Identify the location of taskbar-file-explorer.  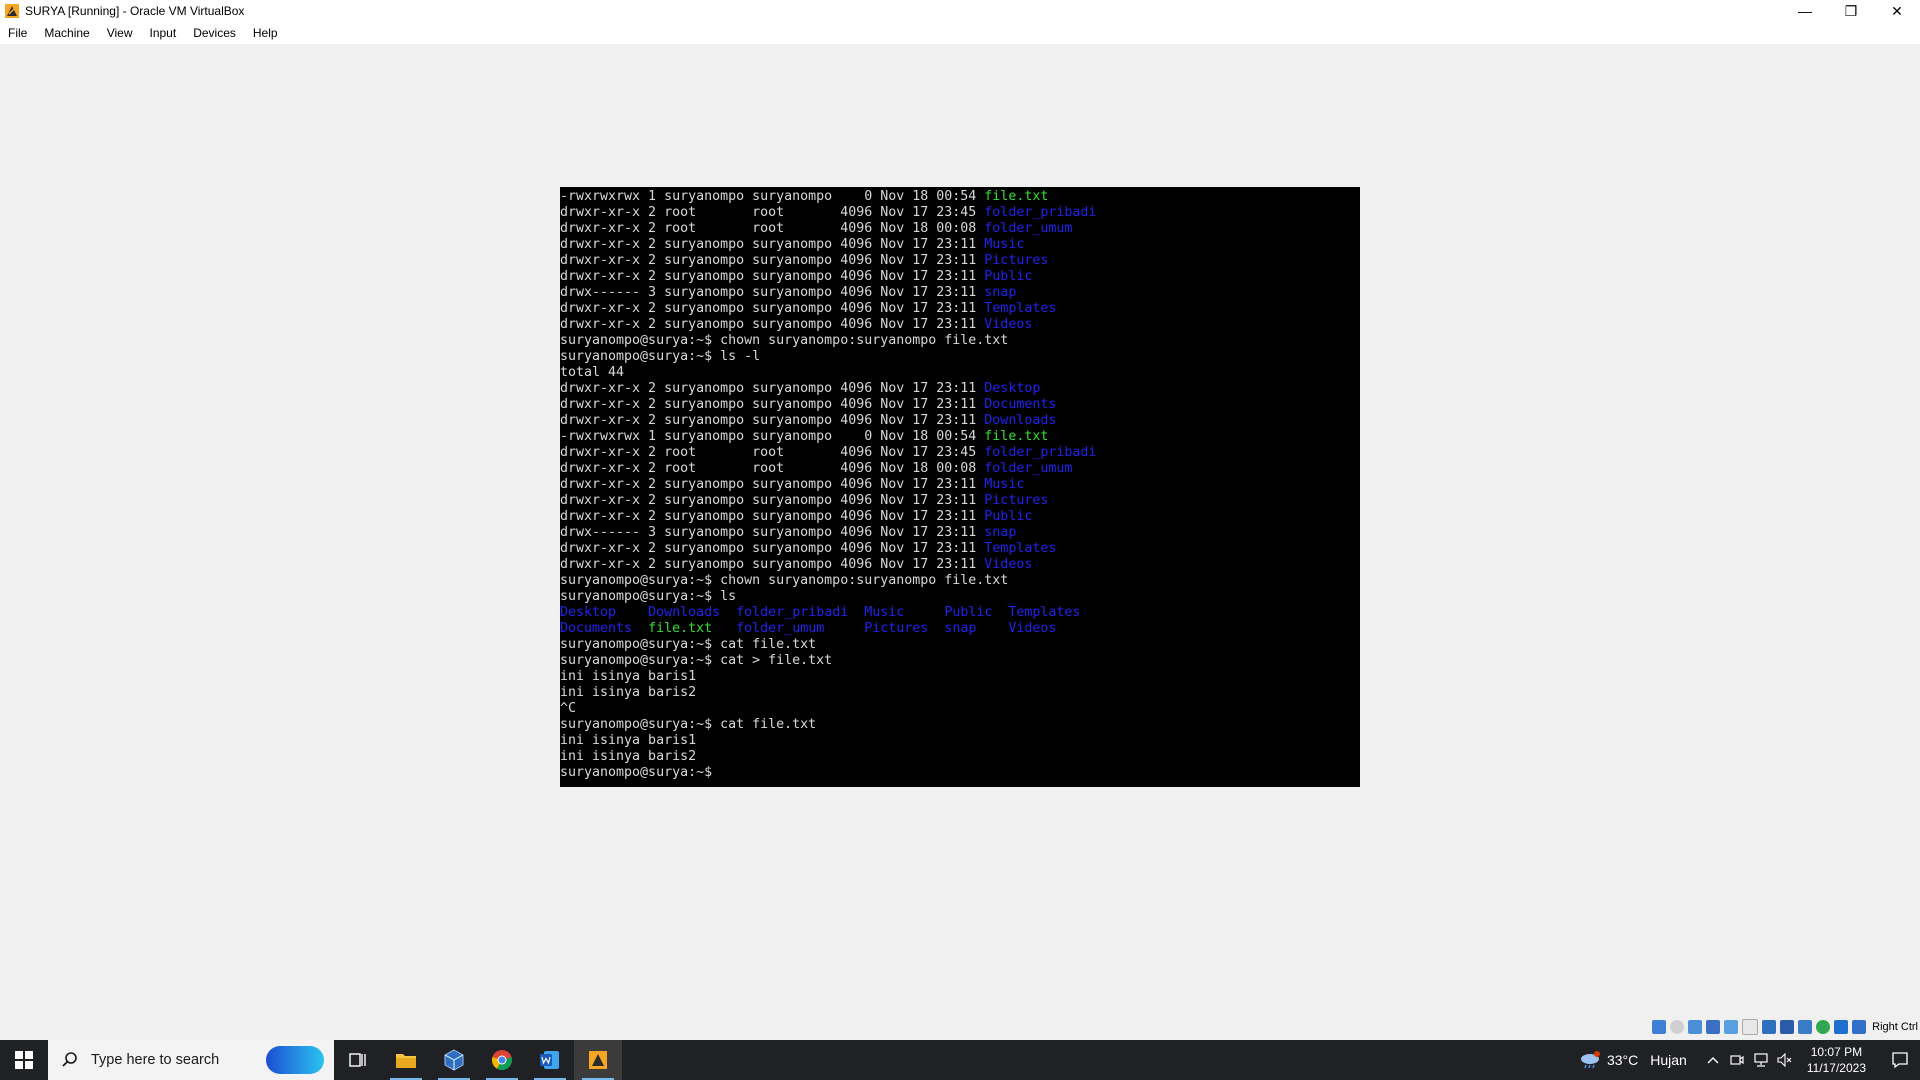
(406, 1060).